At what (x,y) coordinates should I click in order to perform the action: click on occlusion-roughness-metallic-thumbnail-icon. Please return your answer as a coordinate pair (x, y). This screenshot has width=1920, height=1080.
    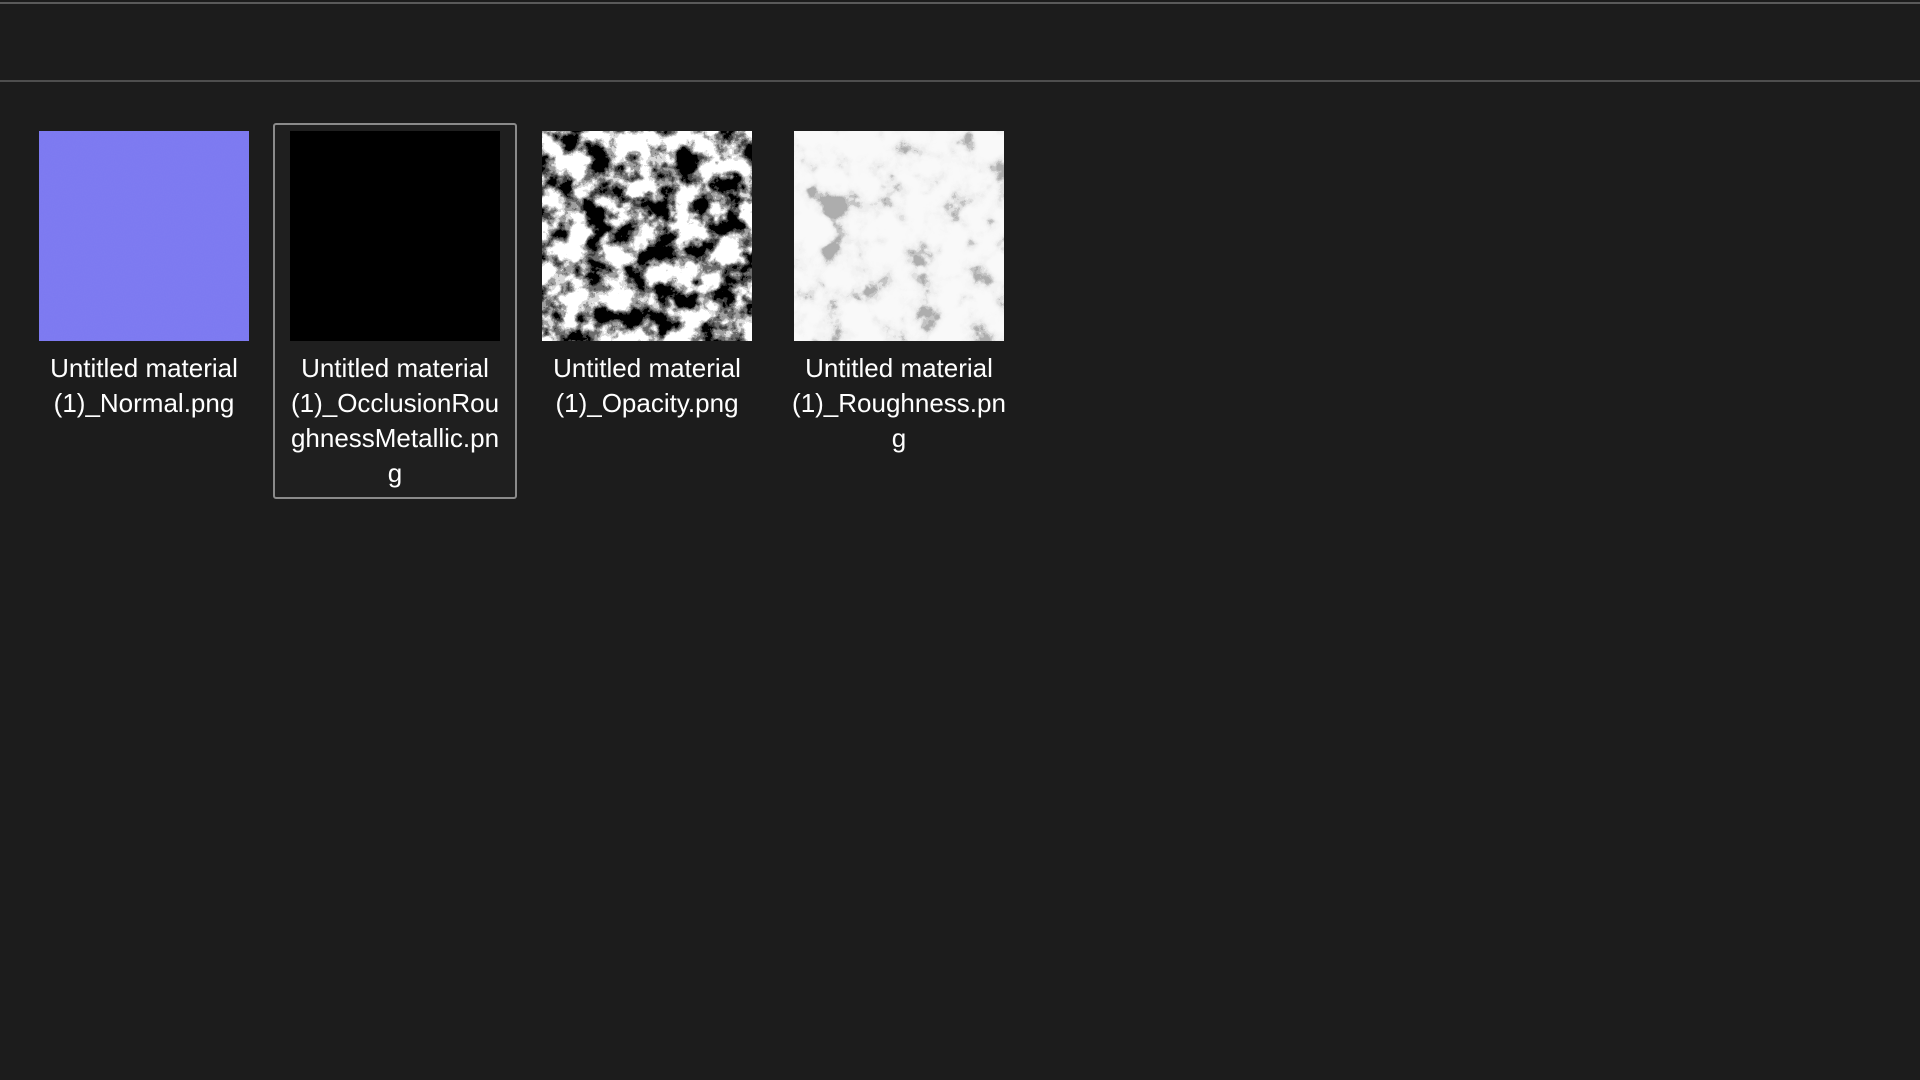
    Looking at the image, I should click on (395, 236).